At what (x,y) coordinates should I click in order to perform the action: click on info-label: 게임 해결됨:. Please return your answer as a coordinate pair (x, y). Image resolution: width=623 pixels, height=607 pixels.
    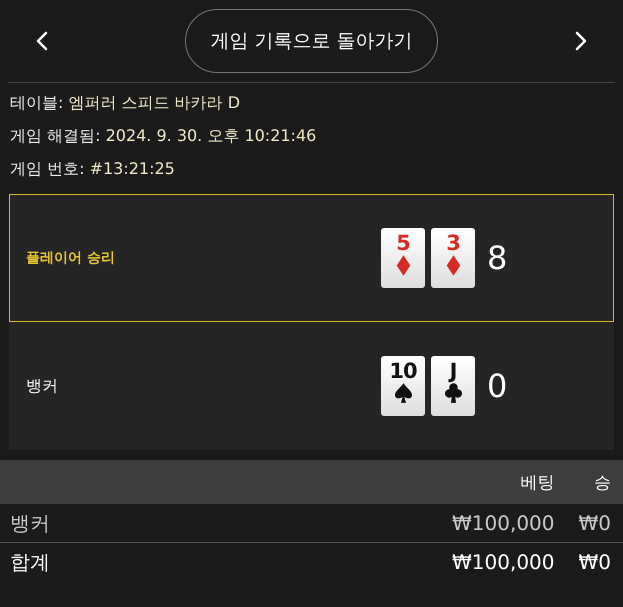
    Looking at the image, I should click on (55, 135).